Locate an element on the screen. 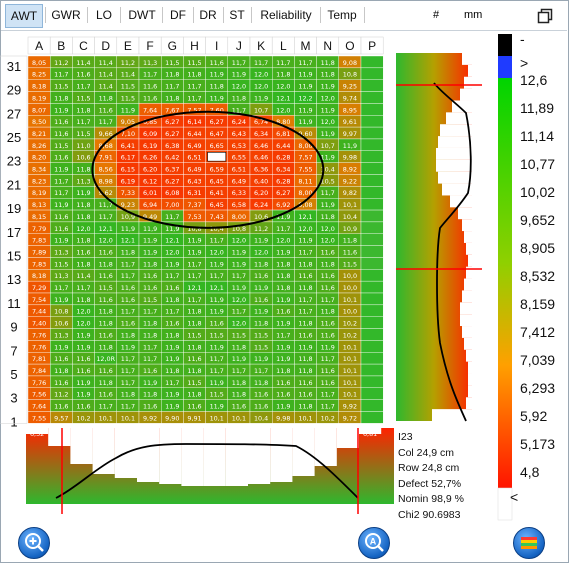 The width and height of the screenshot is (569, 563). tab-gwr: GWR is located at coordinates (66, 15).